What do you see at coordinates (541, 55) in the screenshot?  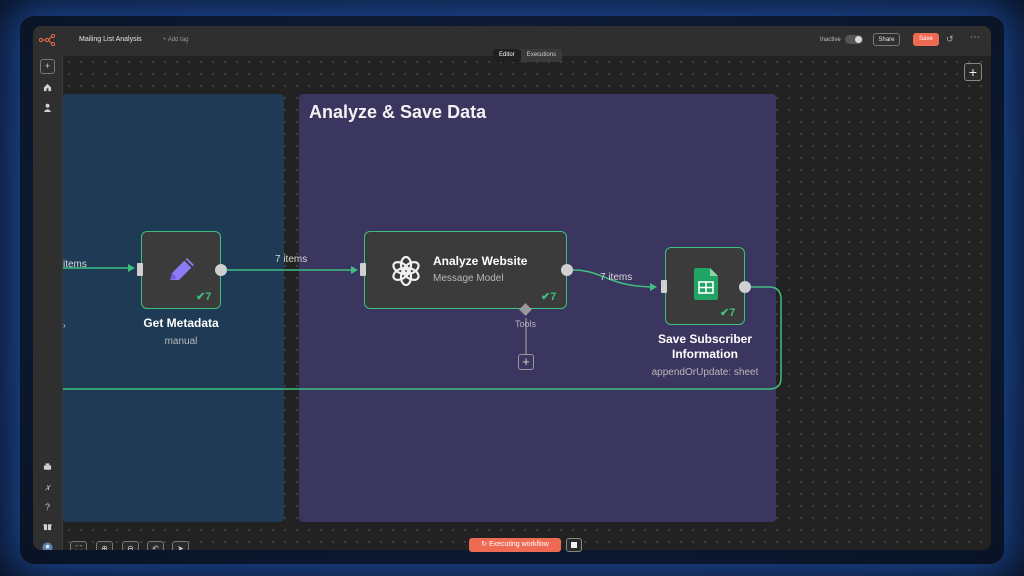 I see `tab-executions: Executions` at bounding box center [541, 55].